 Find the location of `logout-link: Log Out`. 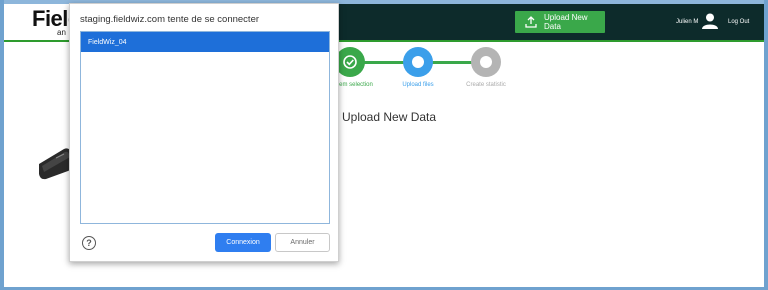

logout-link: Log Out is located at coordinates (738, 22).